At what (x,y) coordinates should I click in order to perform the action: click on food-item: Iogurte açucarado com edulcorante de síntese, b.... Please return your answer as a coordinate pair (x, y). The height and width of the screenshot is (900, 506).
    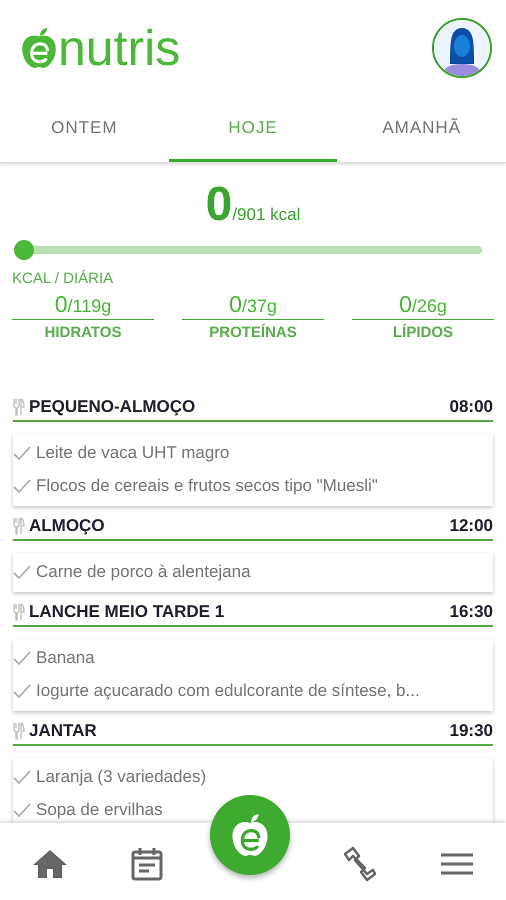
    Looking at the image, I should click on (228, 690).